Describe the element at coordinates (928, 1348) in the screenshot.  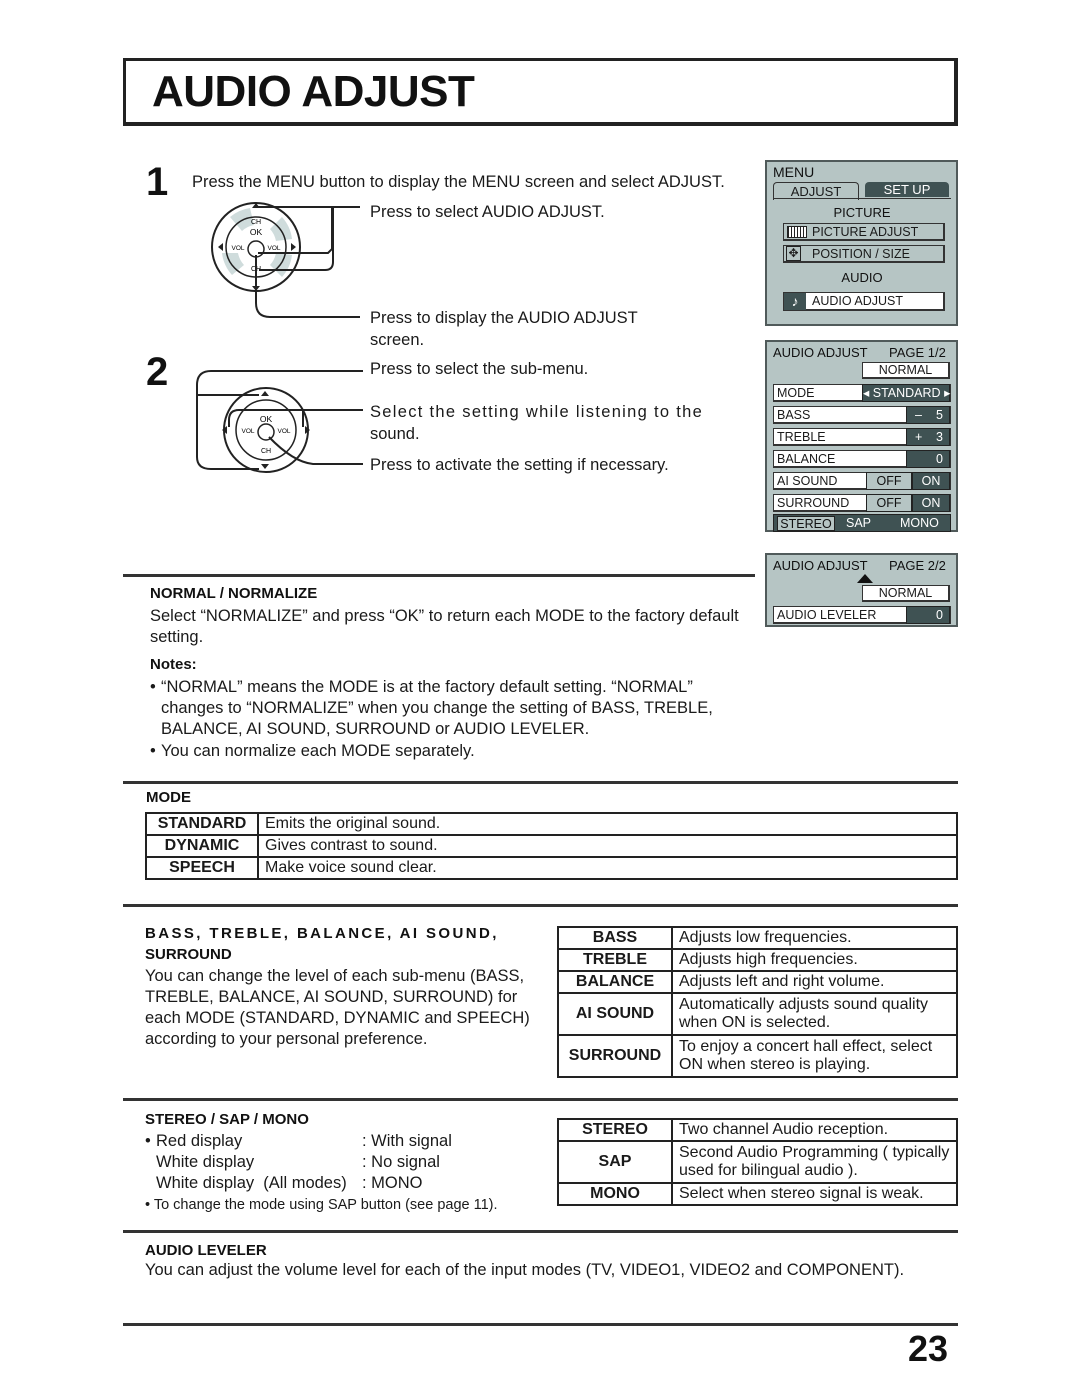
I see `page-number: 23` at that location.